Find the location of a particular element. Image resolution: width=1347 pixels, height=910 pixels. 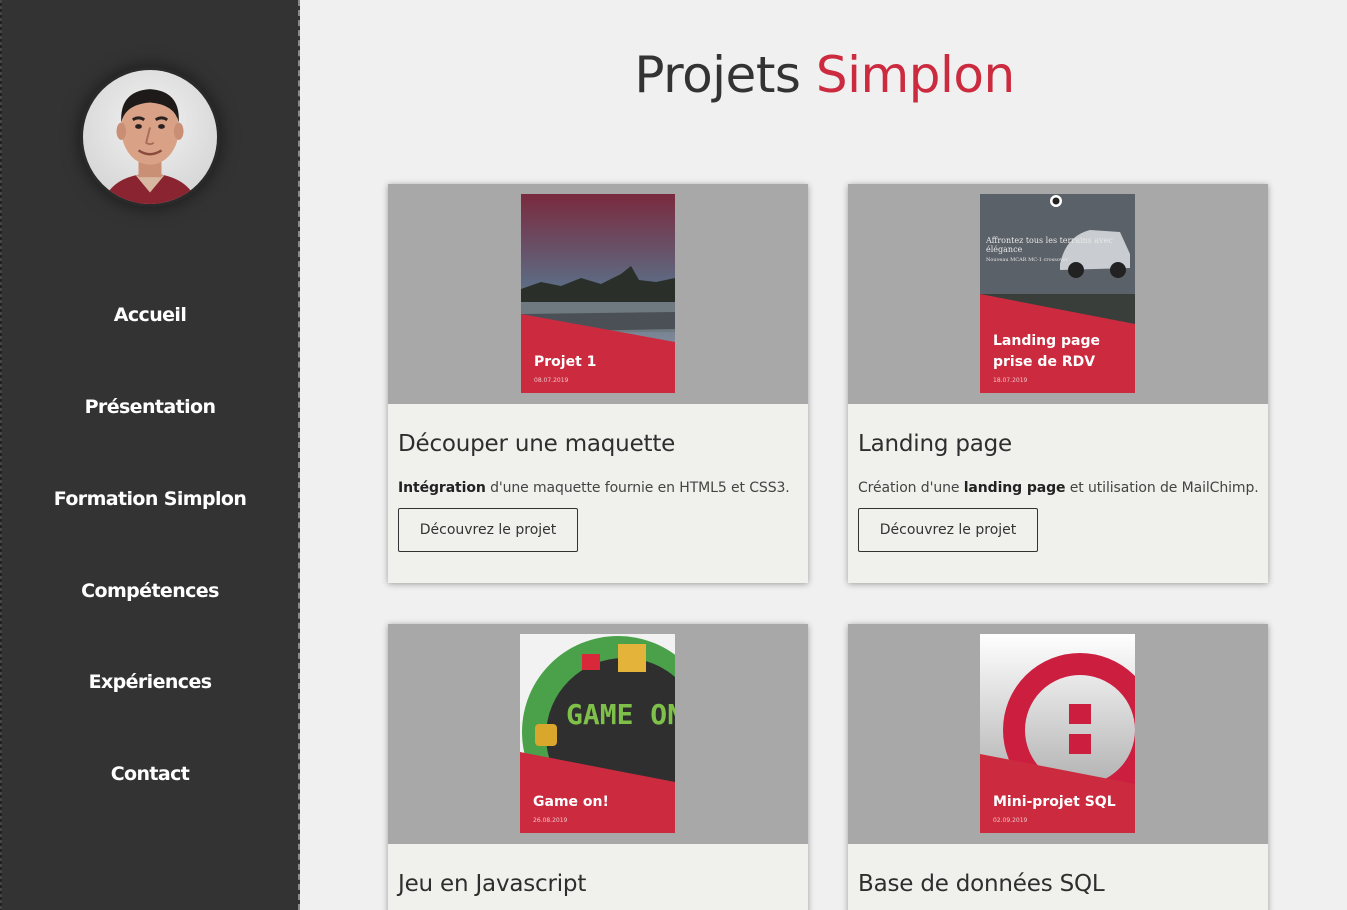

project-thumbnail: GAME ON Game on! 26.08.2019 is located at coordinates (597, 733).